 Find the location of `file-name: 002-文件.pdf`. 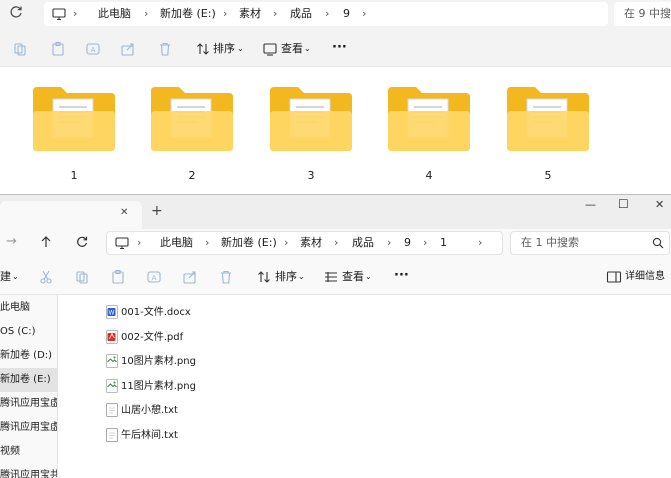

file-name: 002-文件.pdf is located at coordinates (152, 337).